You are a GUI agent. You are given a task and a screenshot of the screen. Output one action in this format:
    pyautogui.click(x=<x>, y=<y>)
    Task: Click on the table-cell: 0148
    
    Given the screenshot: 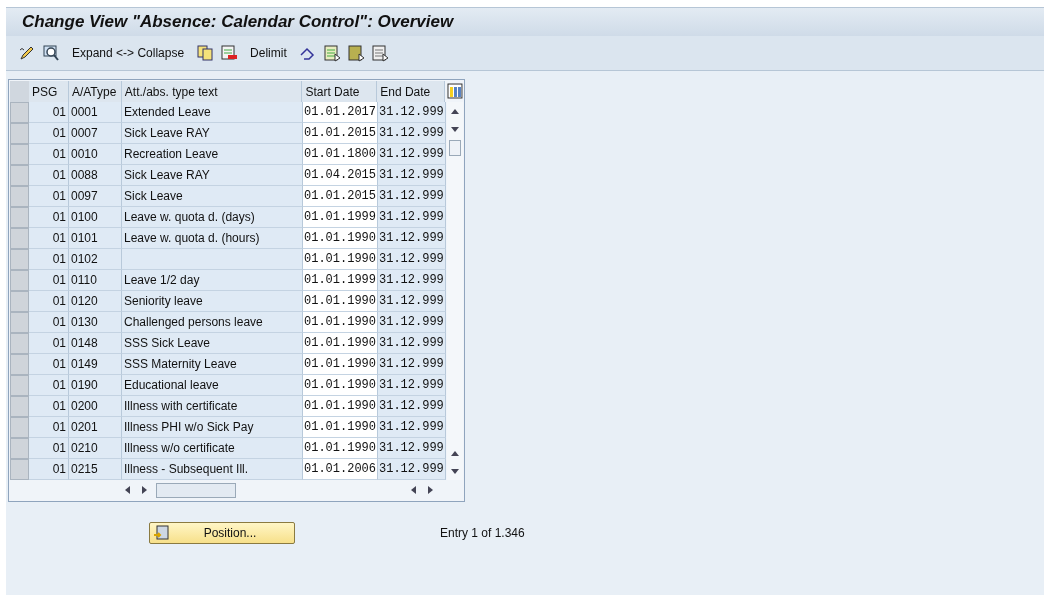 What is the action you would take?
    pyautogui.click(x=95, y=343)
    